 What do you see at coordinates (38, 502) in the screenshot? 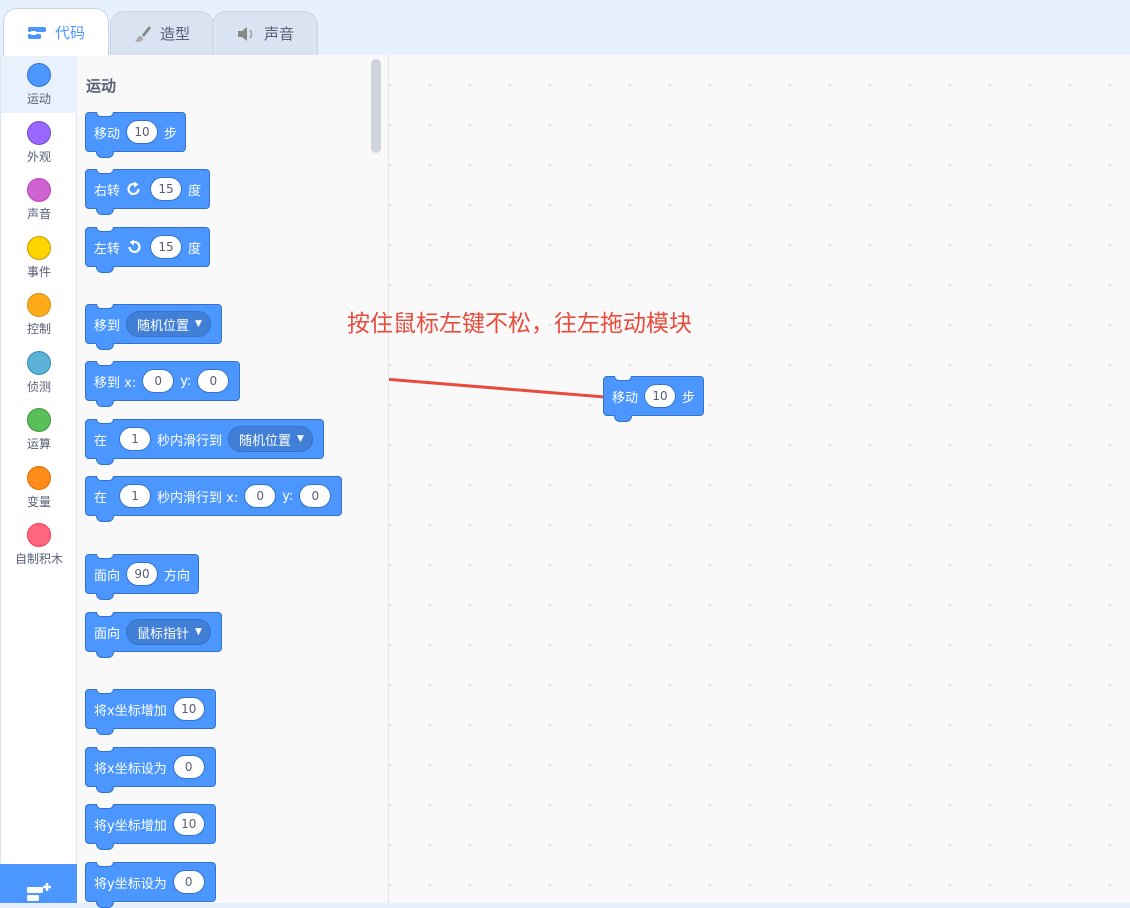
I see `category-label: 变量` at bounding box center [38, 502].